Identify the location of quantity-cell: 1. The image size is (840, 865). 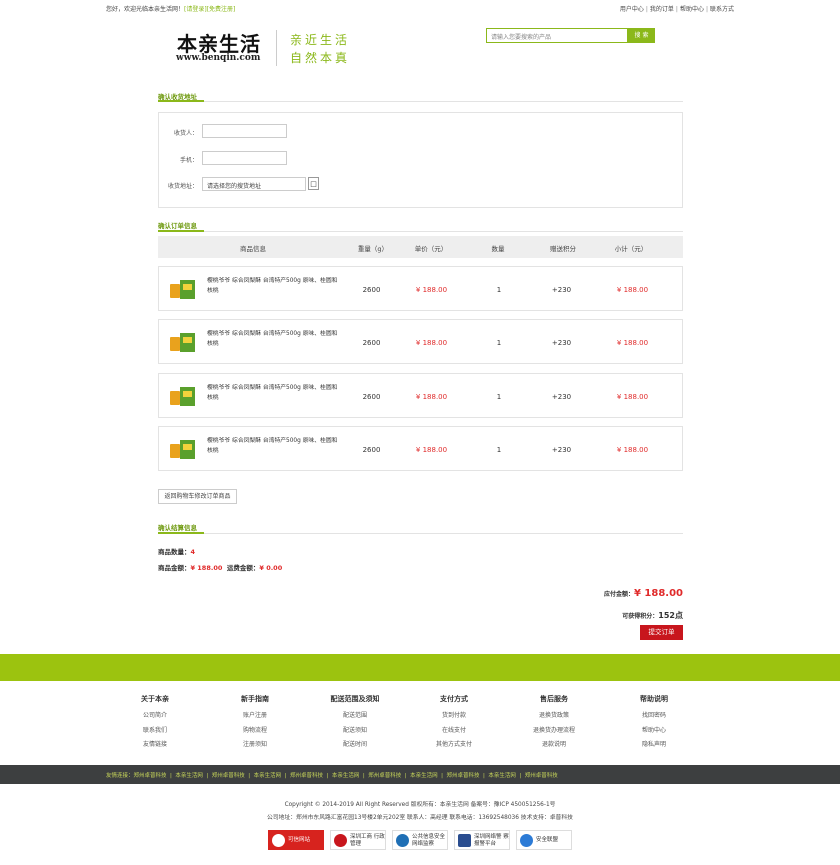
(499, 450).